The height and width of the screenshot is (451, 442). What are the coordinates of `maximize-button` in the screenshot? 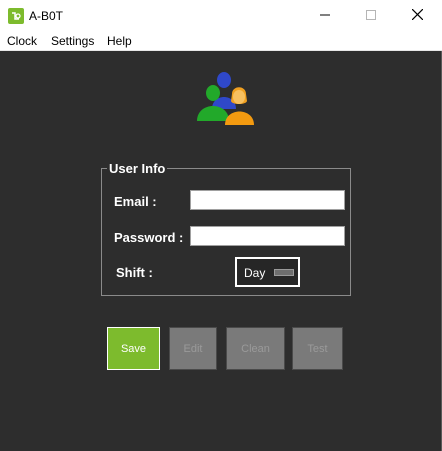 It's located at (371, 15).